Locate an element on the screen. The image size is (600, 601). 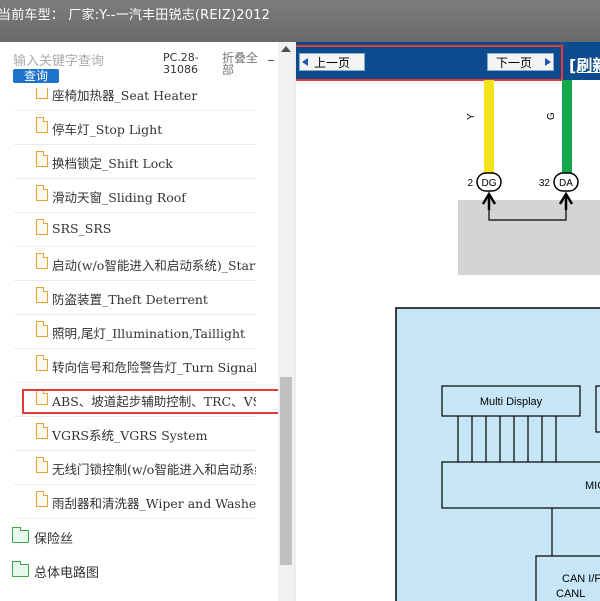
viewer-nav-bar: 上一页 下一页 [刷新 is located at coordinates (448, 61).